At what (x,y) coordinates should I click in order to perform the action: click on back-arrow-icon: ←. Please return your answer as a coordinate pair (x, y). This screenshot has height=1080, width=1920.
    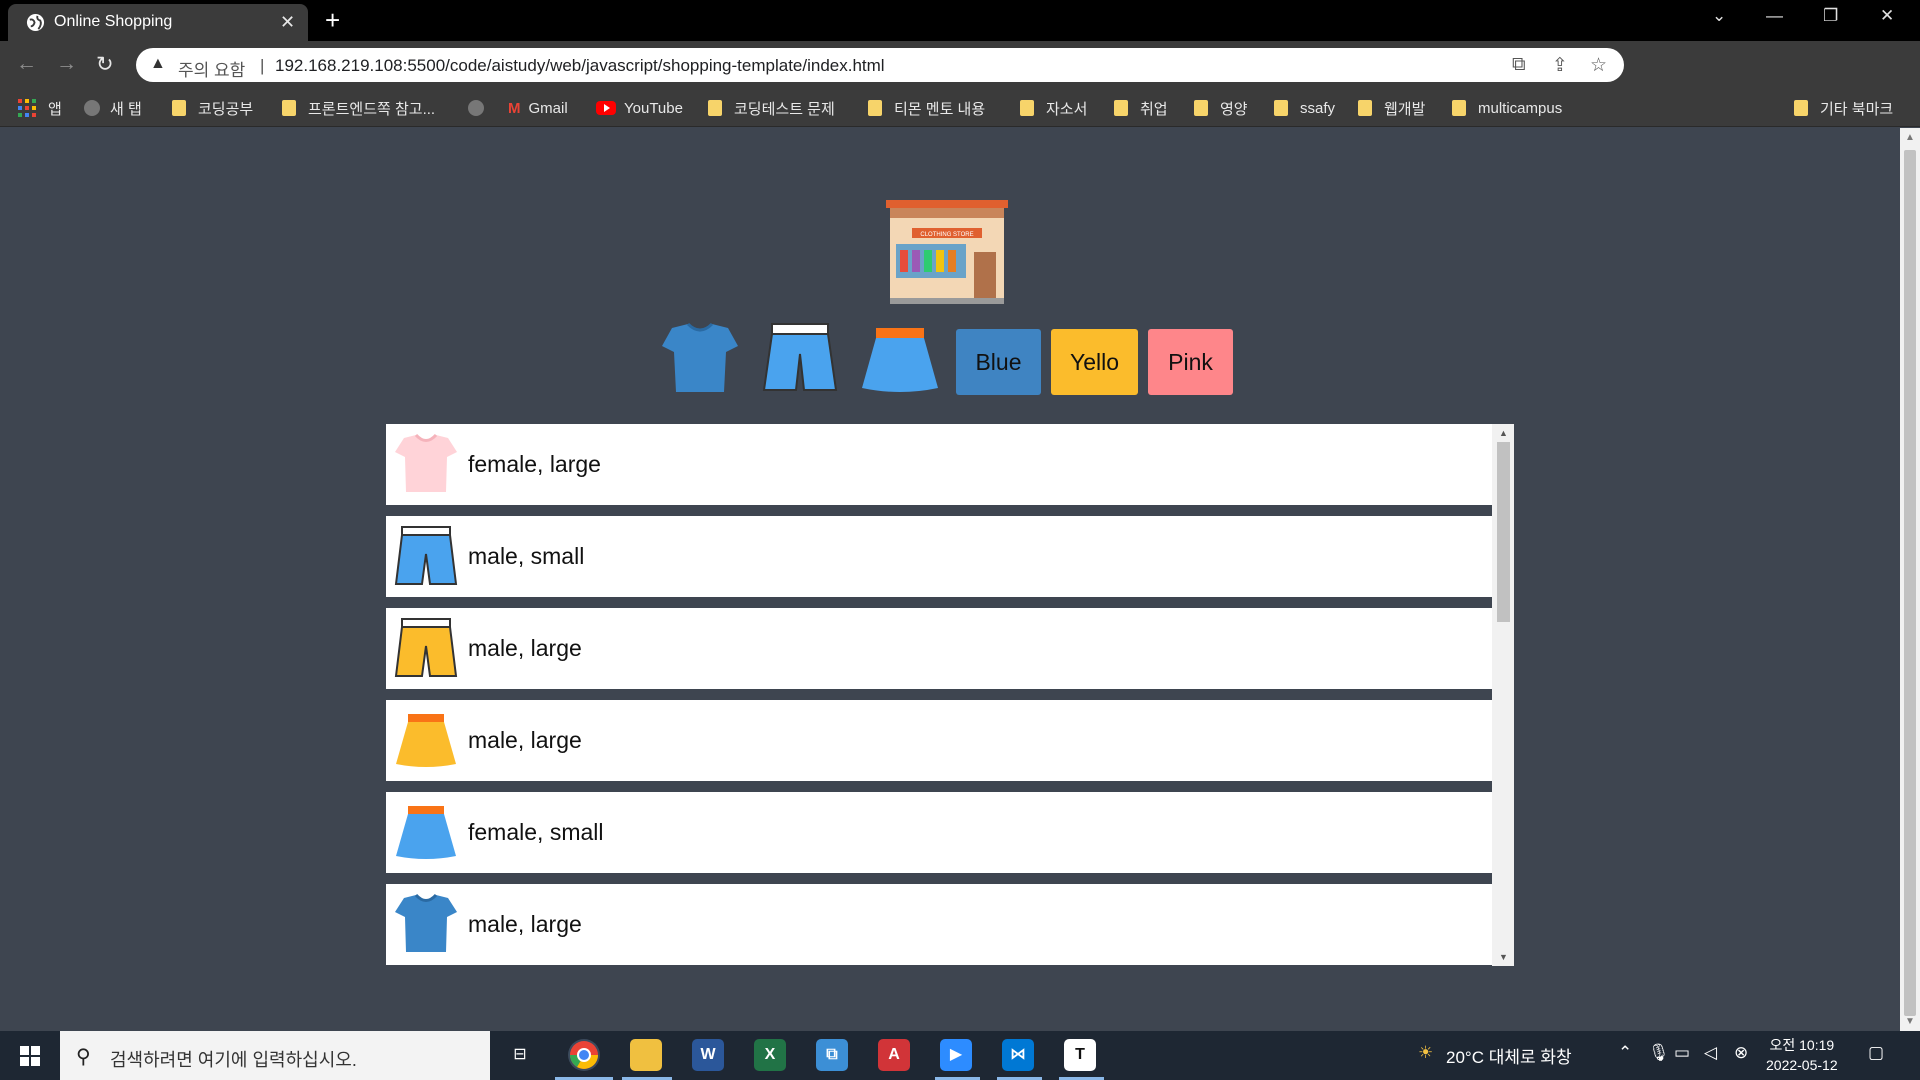
    Looking at the image, I should click on (26, 64).